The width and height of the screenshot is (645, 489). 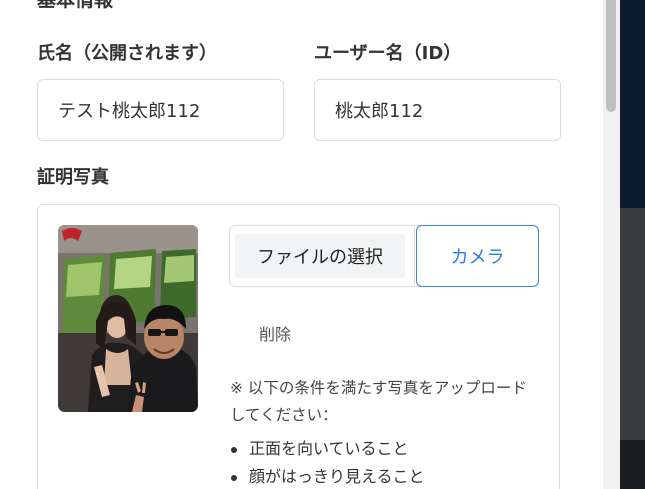 What do you see at coordinates (477, 256) in the screenshot?
I see `camera-button: カメラ` at bounding box center [477, 256].